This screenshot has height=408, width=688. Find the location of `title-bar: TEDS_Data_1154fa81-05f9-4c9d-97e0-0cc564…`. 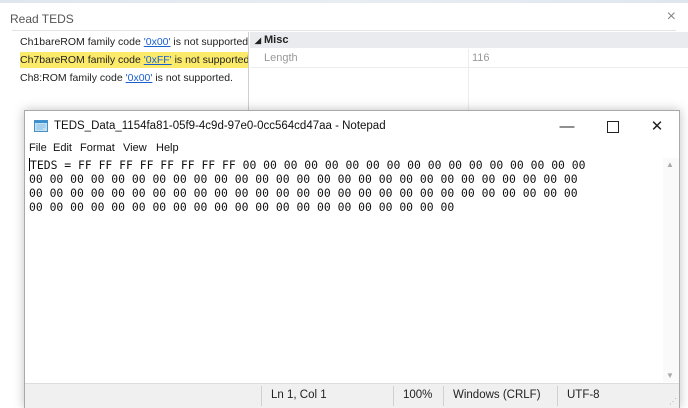

title-bar: TEDS_Data_1154fa81-05f9-4c9d-97e0-0cc564… is located at coordinates (352, 126).